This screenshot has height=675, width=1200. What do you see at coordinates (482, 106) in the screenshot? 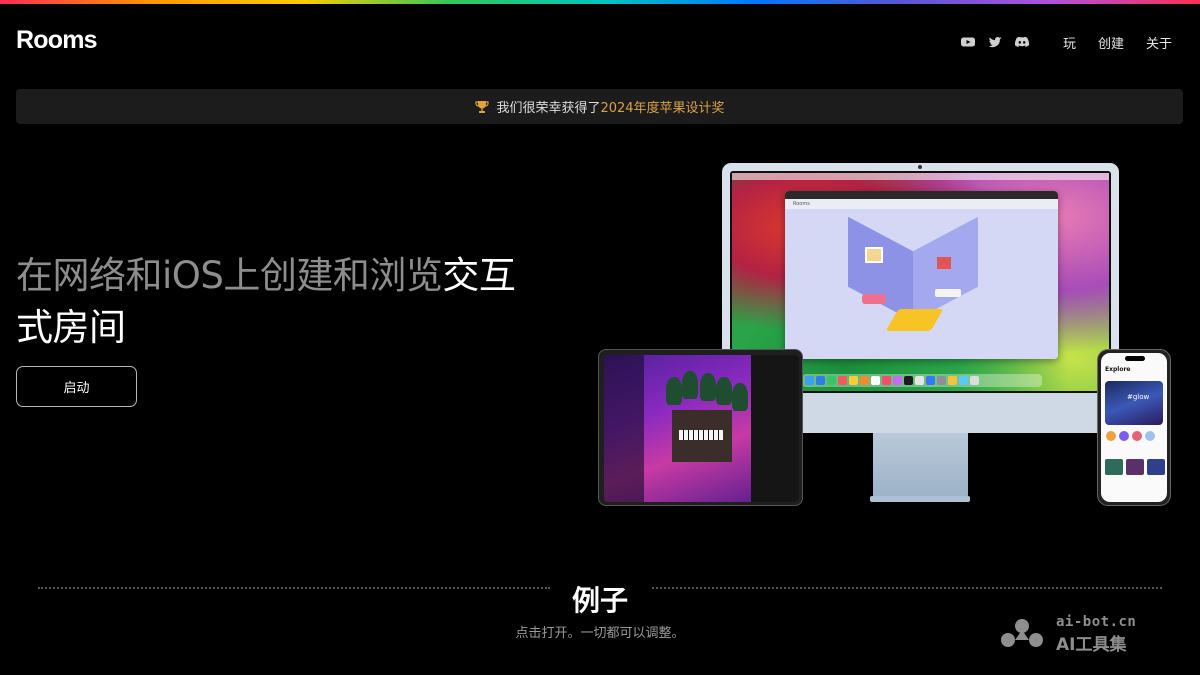
I see `trophy-icon` at bounding box center [482, 106].